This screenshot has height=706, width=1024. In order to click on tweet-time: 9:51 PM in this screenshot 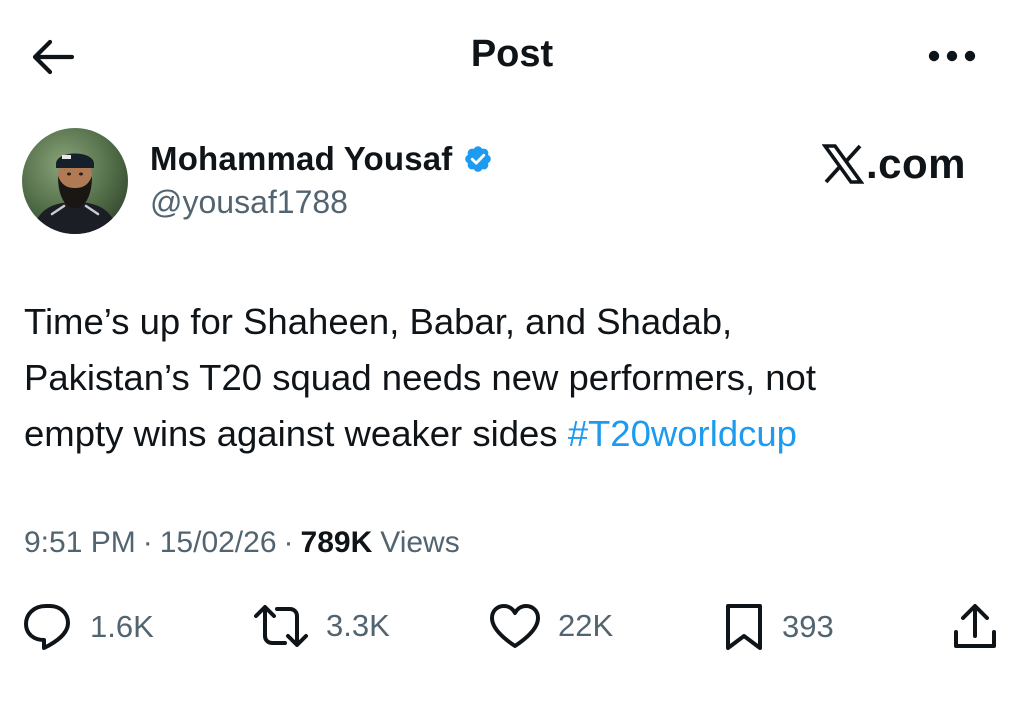, I will do `click(80, 543)`.